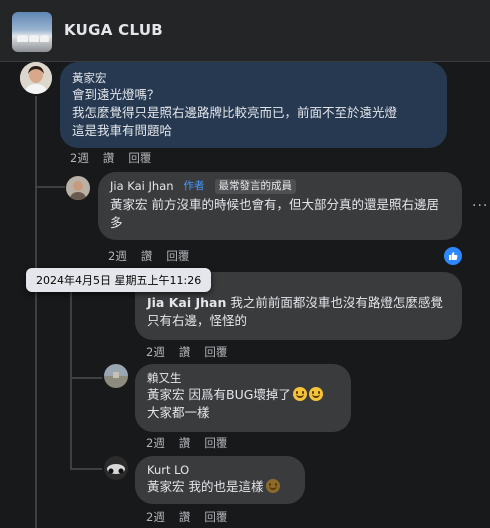  I want to click on like-icon, so click(453, 256).